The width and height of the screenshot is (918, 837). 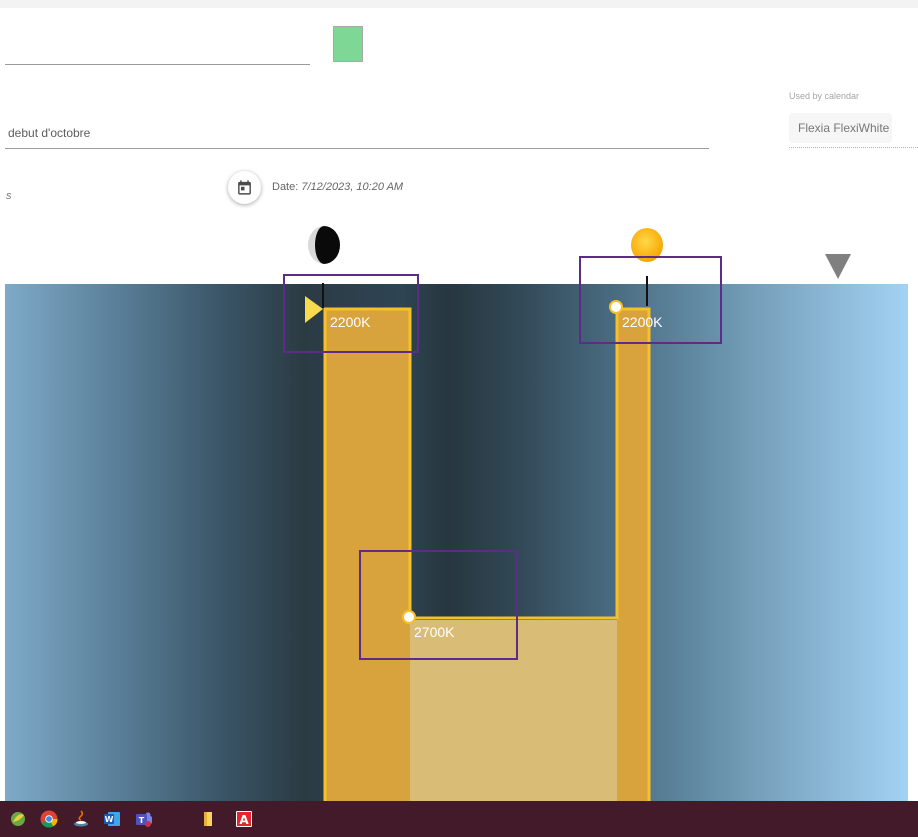 I want to click on word-icon: W, so click(x=112, y=819).